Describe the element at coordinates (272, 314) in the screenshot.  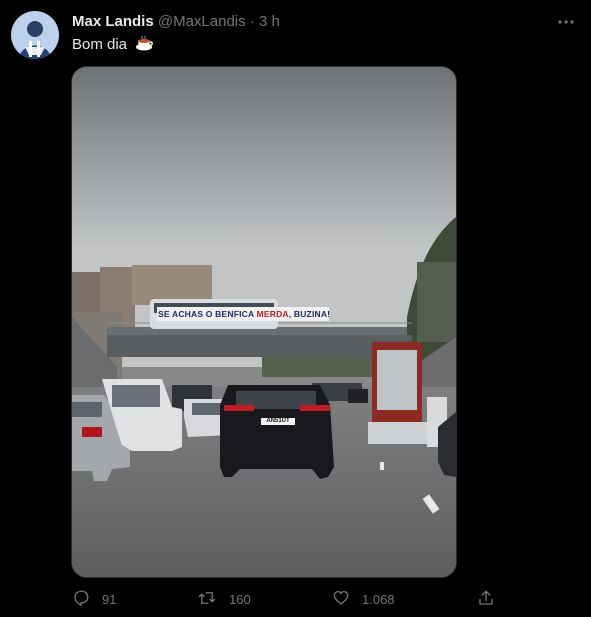
I see `banner-text-part-2: MERDA` at that location.